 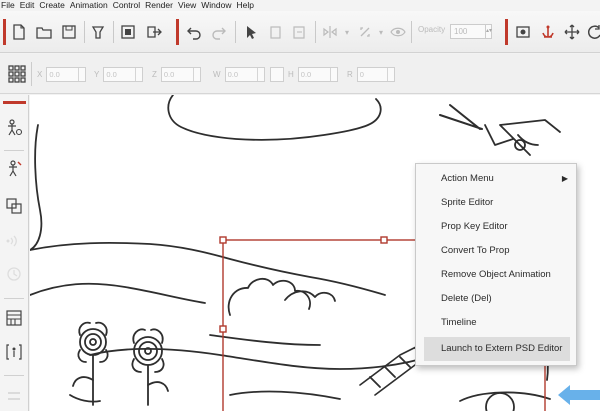 I want to click on menu-animation: Animation, so click(x=89, y=5).